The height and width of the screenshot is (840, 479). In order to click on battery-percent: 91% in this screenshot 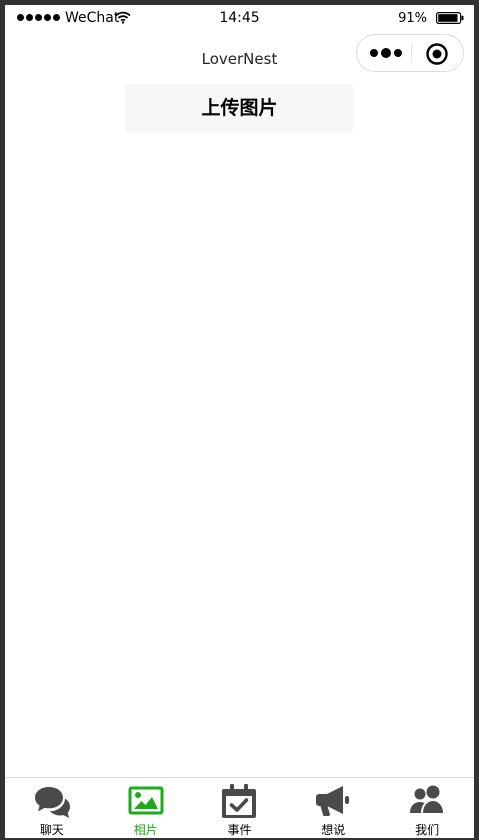, I will do `click(412, 18)`.